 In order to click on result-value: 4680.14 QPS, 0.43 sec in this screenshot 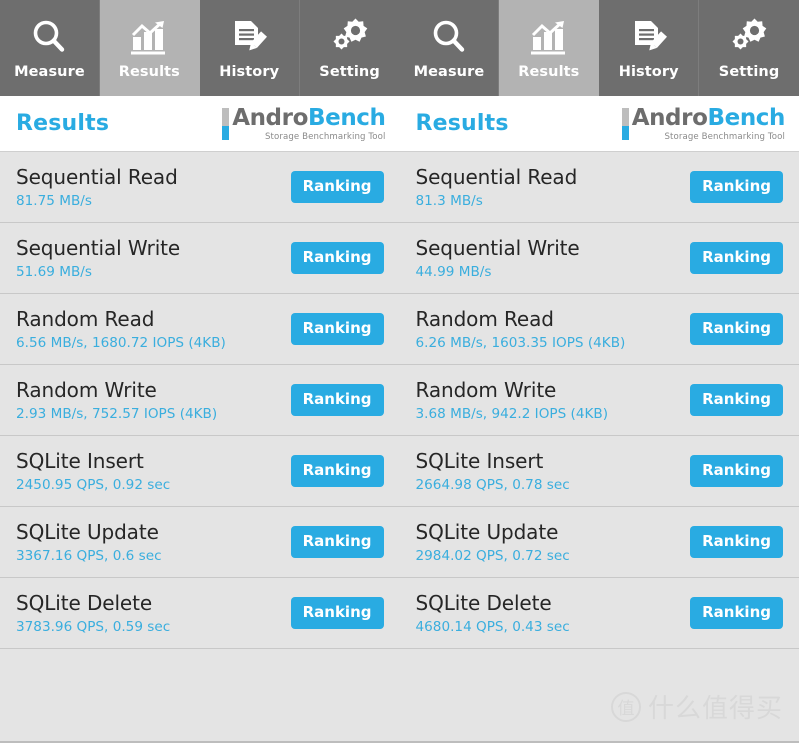, I will do `click(492, 626)`.